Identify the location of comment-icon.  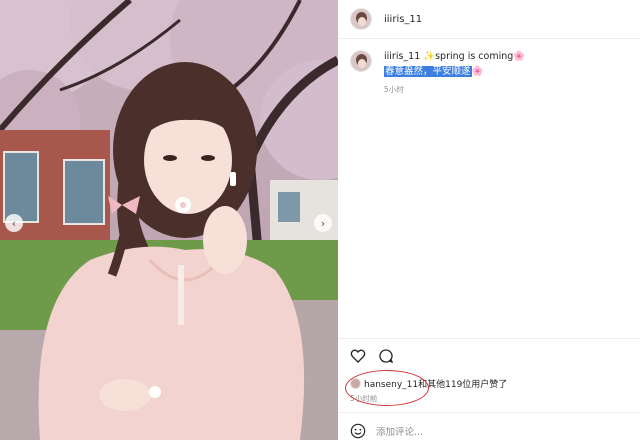
(386, 356).